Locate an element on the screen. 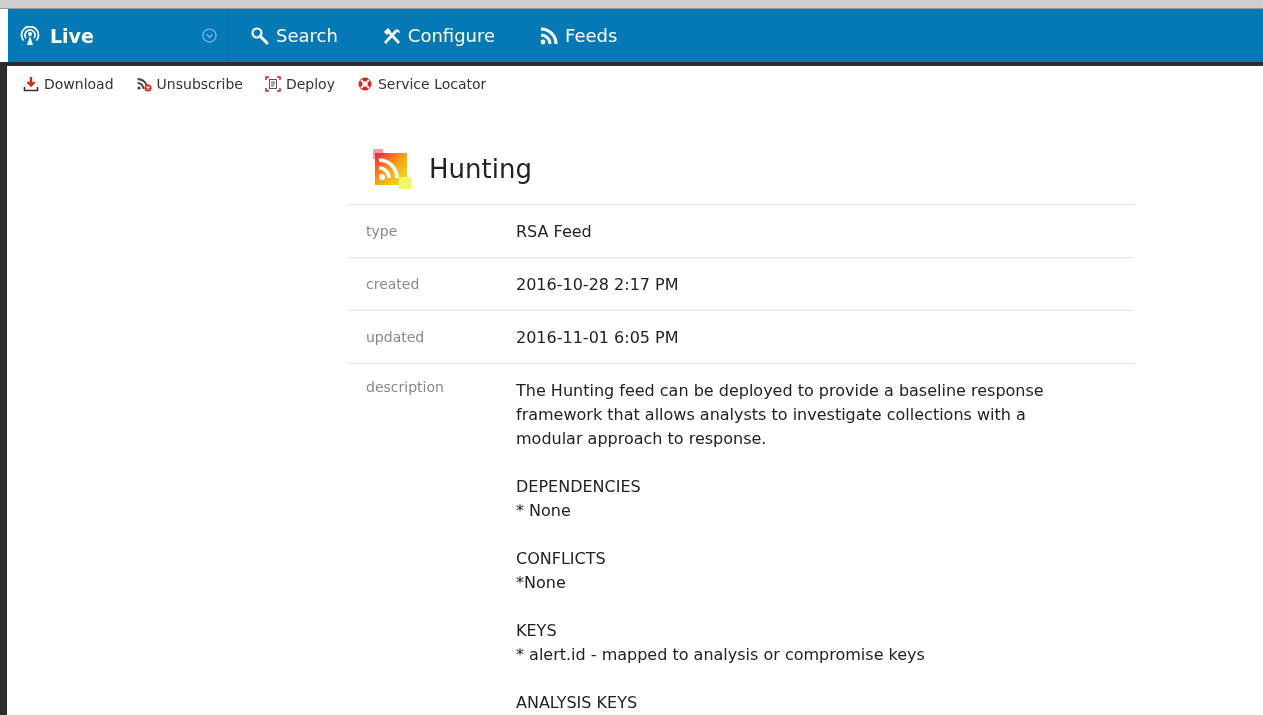  deploy-icon is located at coordinates (272, 84).